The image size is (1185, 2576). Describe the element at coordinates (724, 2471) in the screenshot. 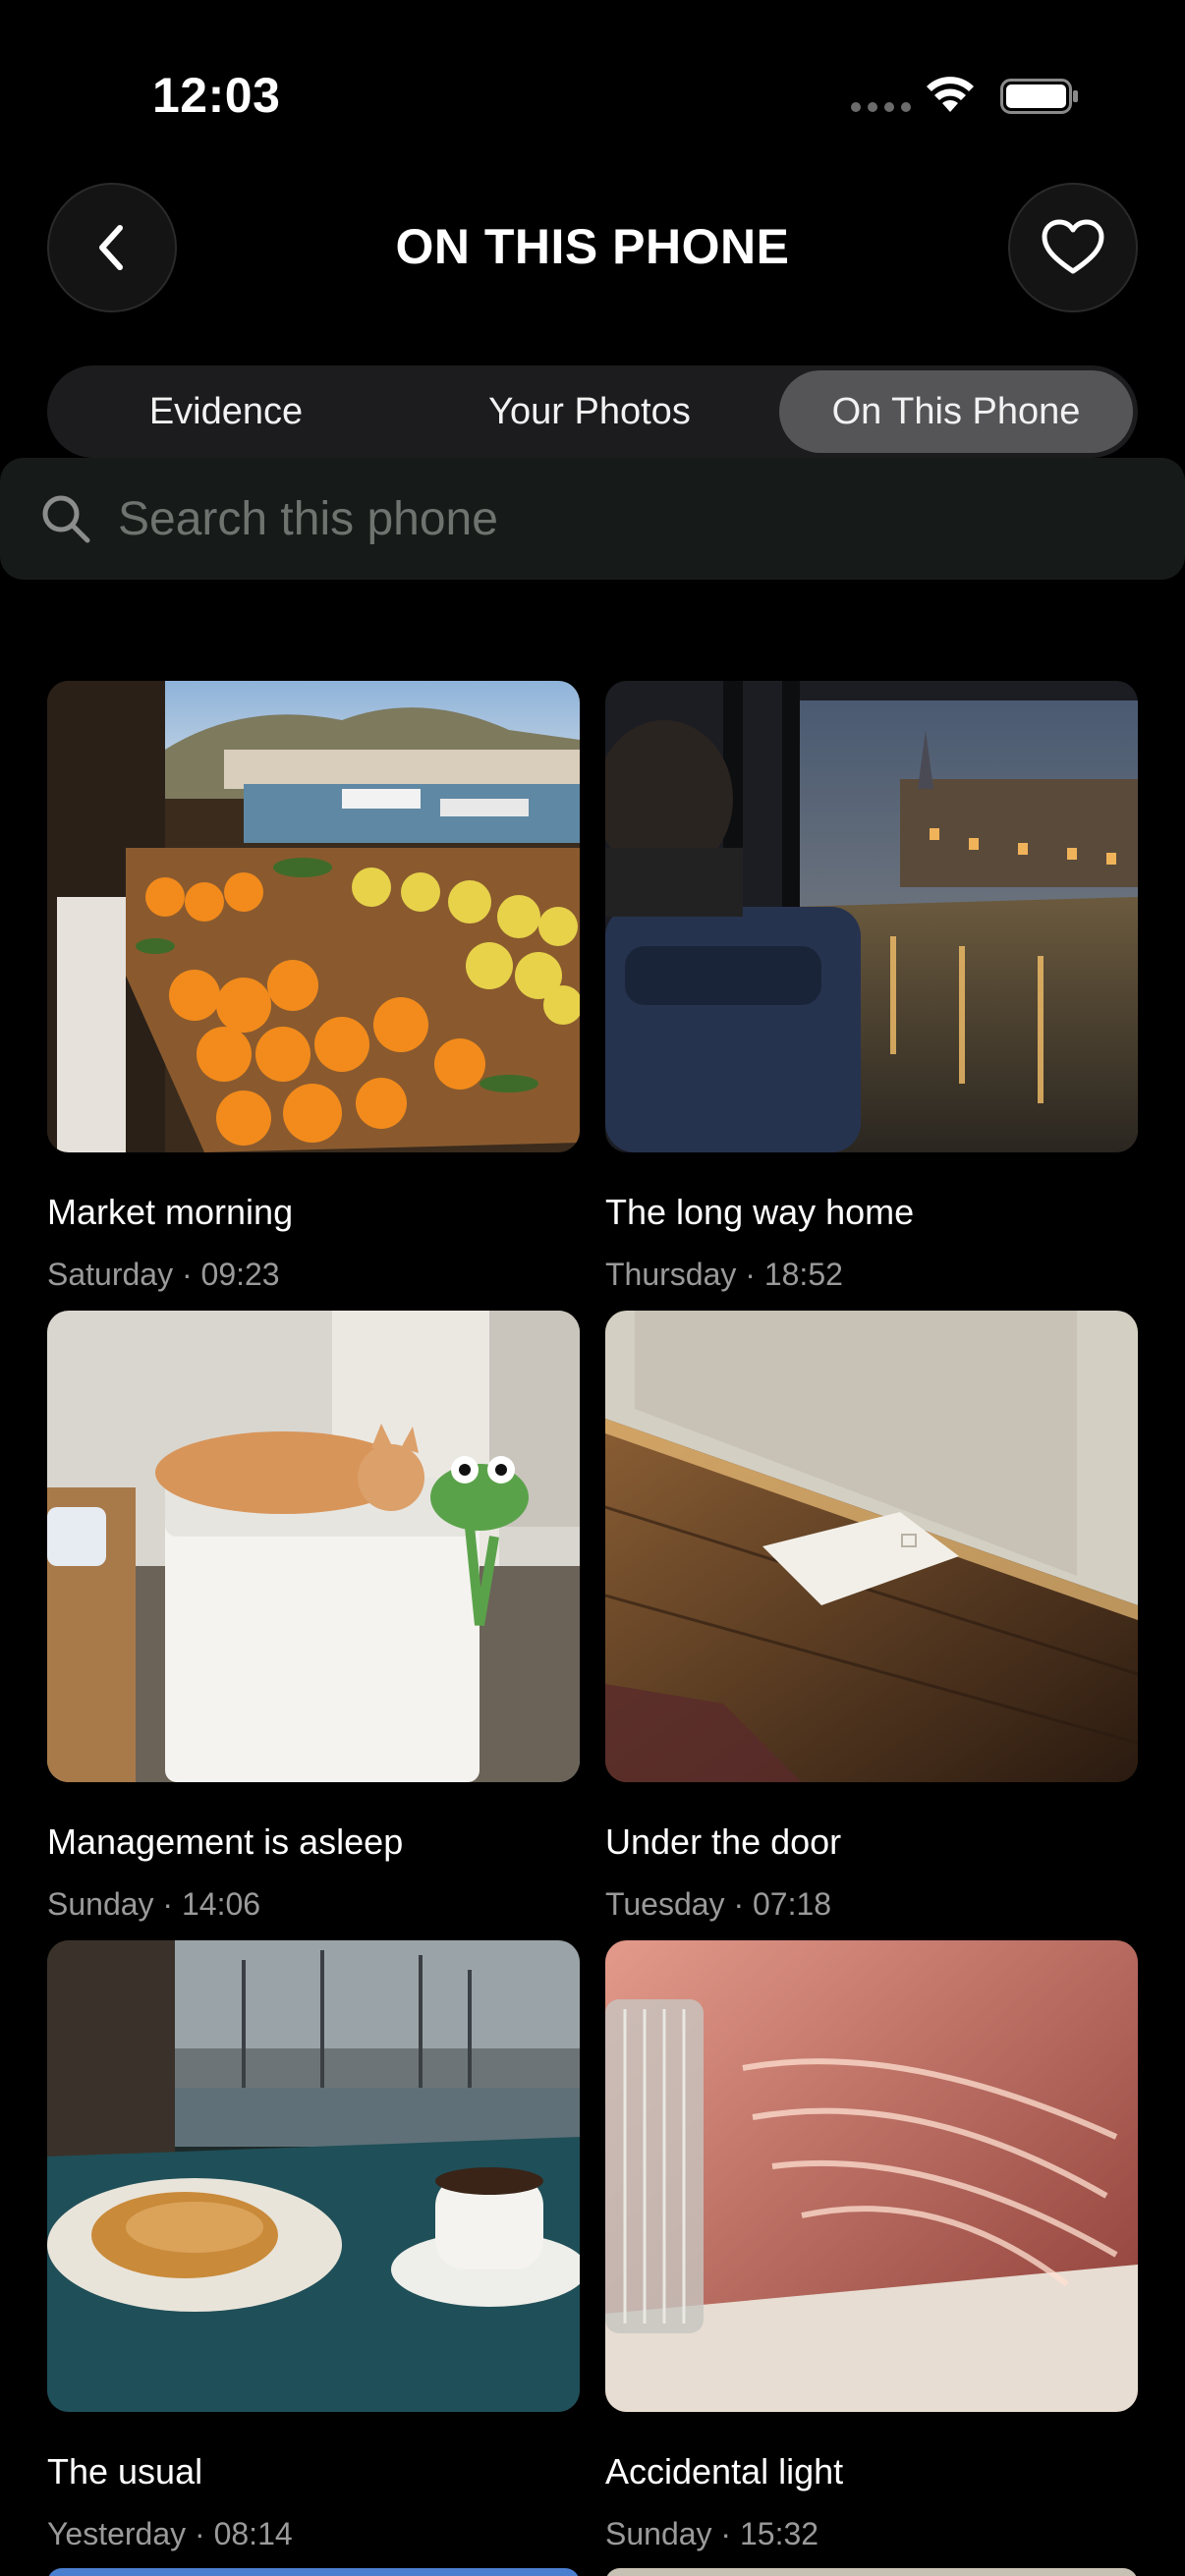

I see `photo-title: Accidental light` at that location.